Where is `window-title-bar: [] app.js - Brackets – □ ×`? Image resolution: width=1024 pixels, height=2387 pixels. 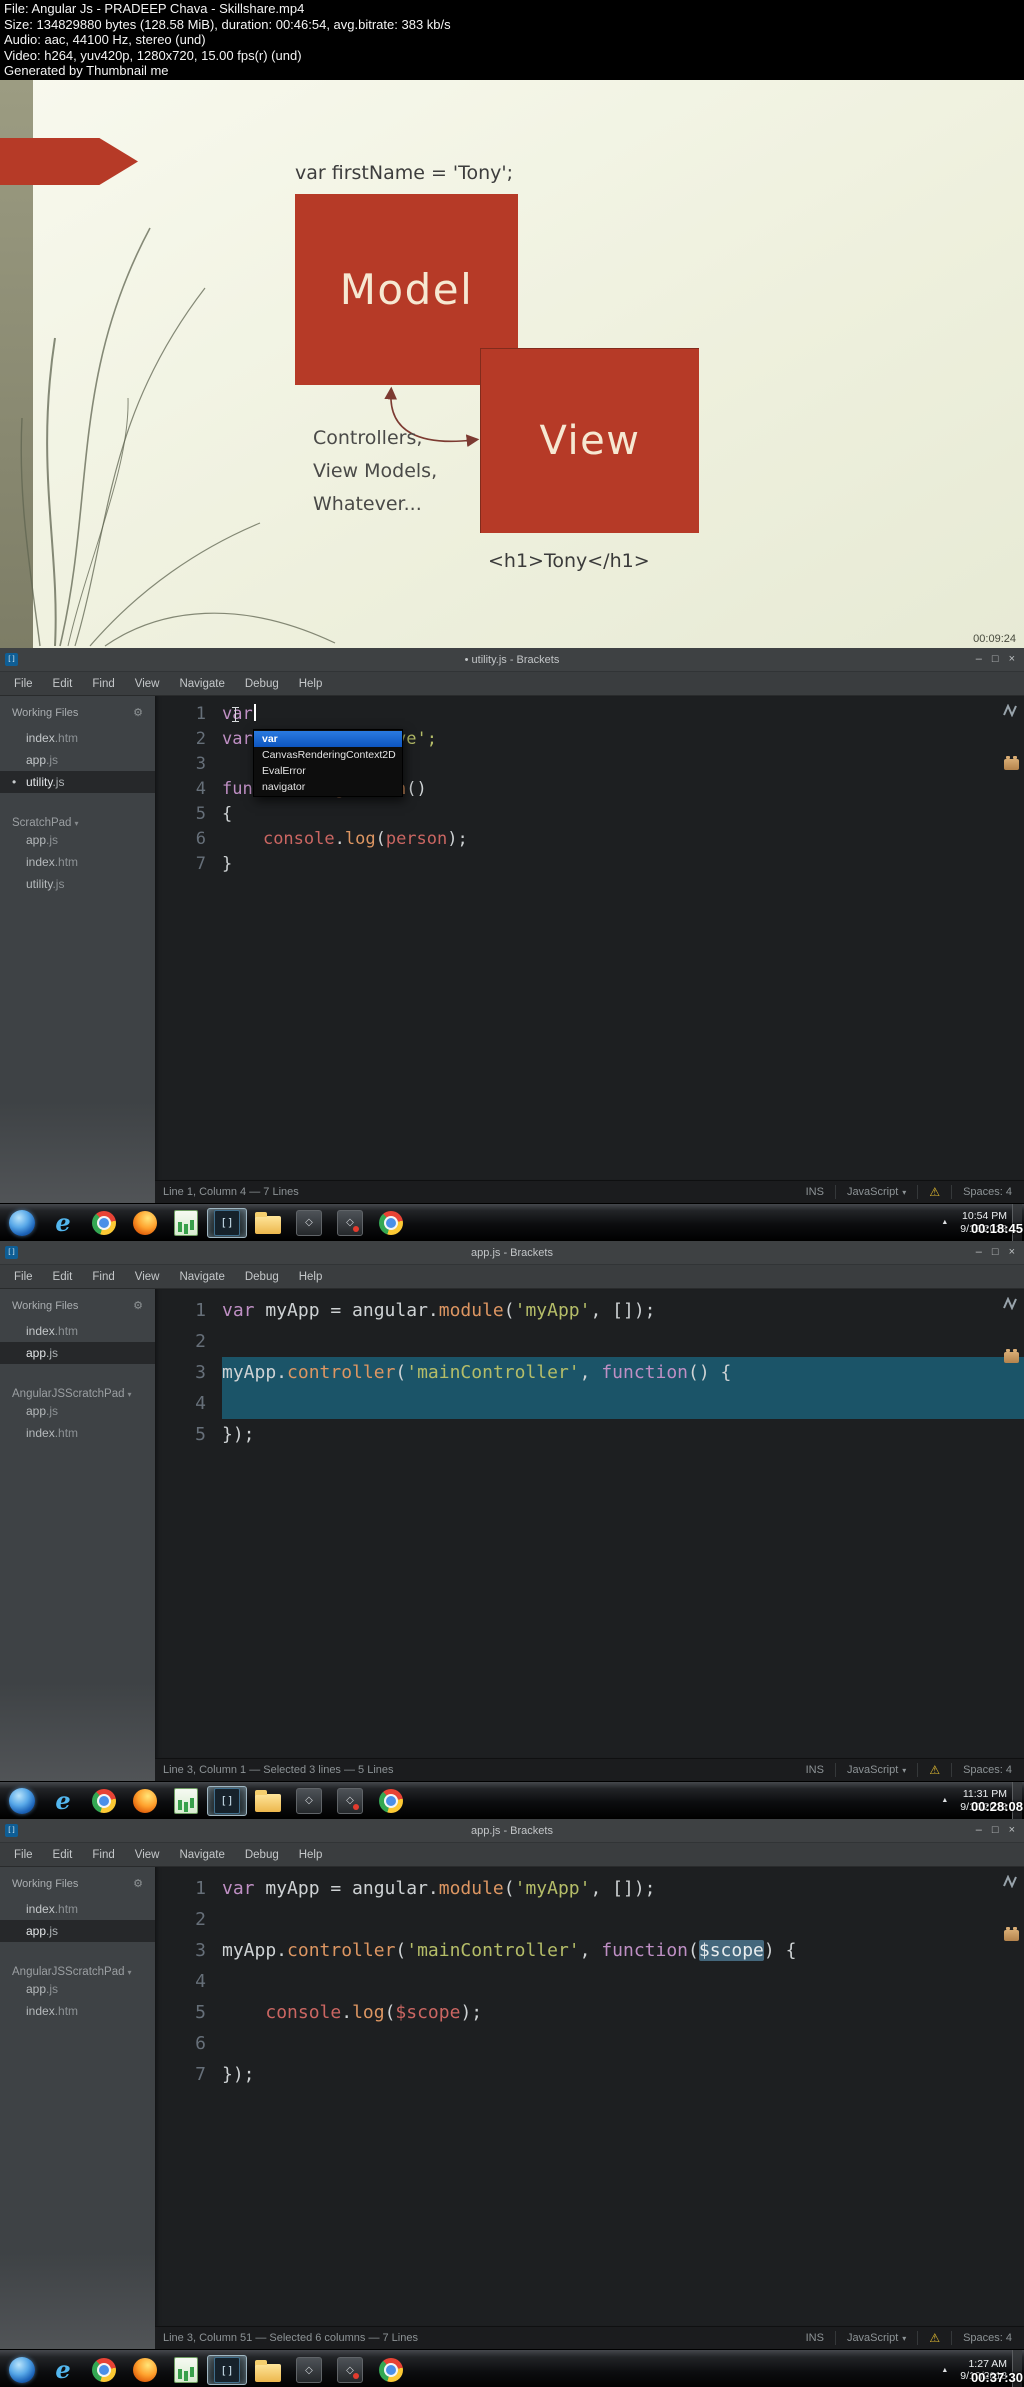 window-title-bar: [] app.js - Brackets – □ × is located at coordinates (512, 1831).